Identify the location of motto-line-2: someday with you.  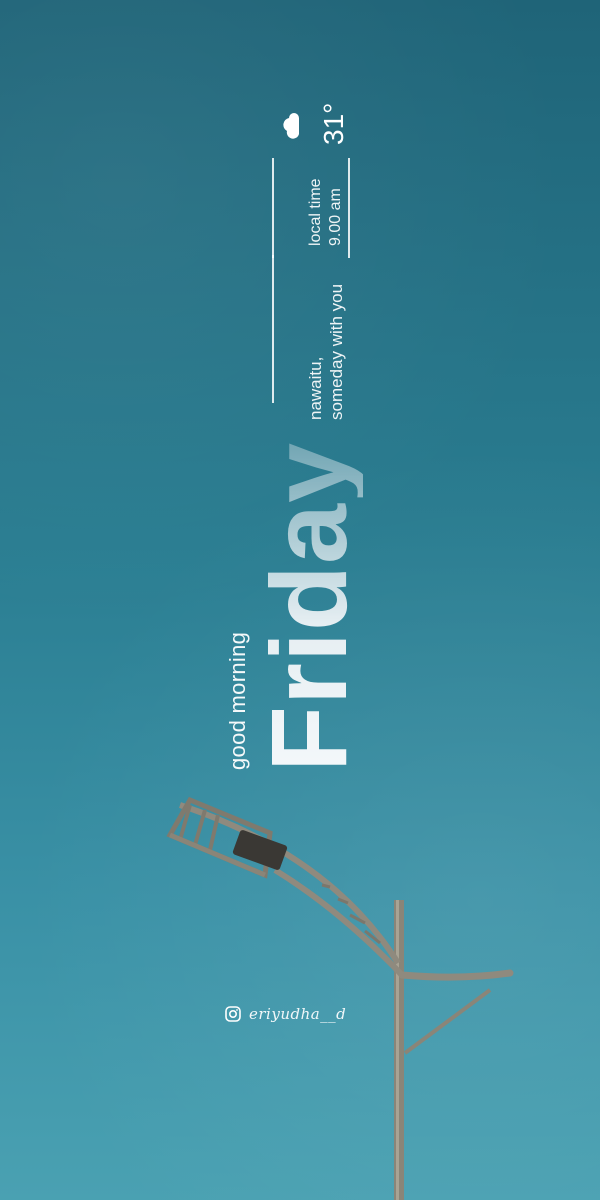
(337, 351).